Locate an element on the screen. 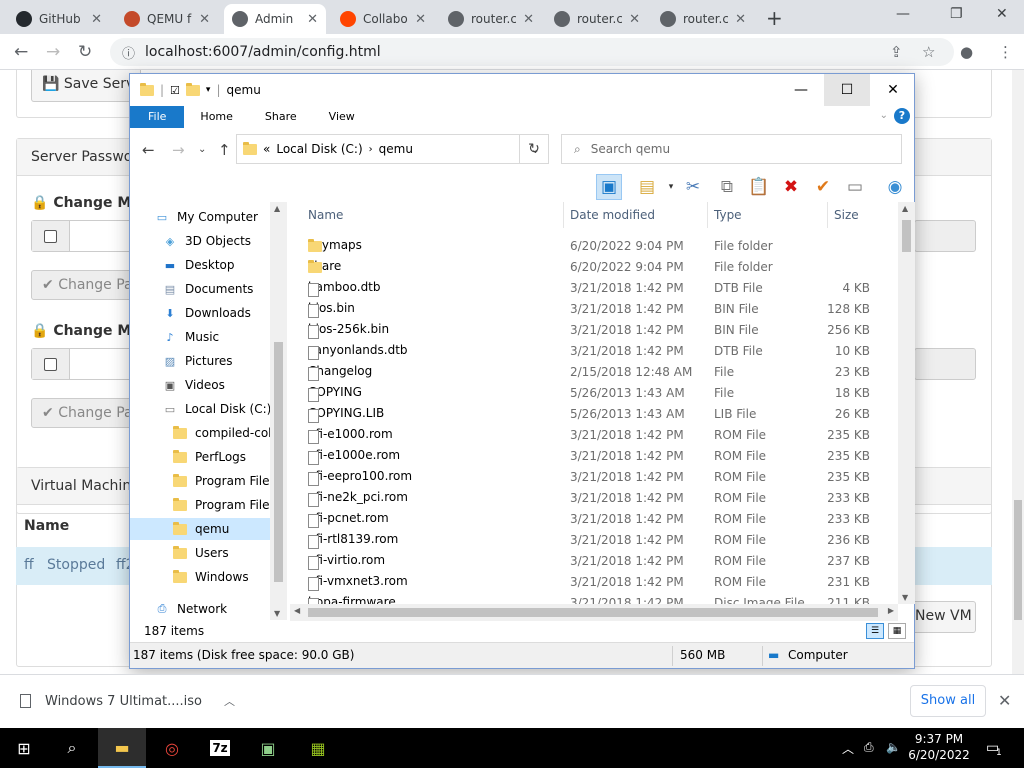 This screenshot has height=768, width=1024. column-type-header: Type is located at coordinates (768, 215).